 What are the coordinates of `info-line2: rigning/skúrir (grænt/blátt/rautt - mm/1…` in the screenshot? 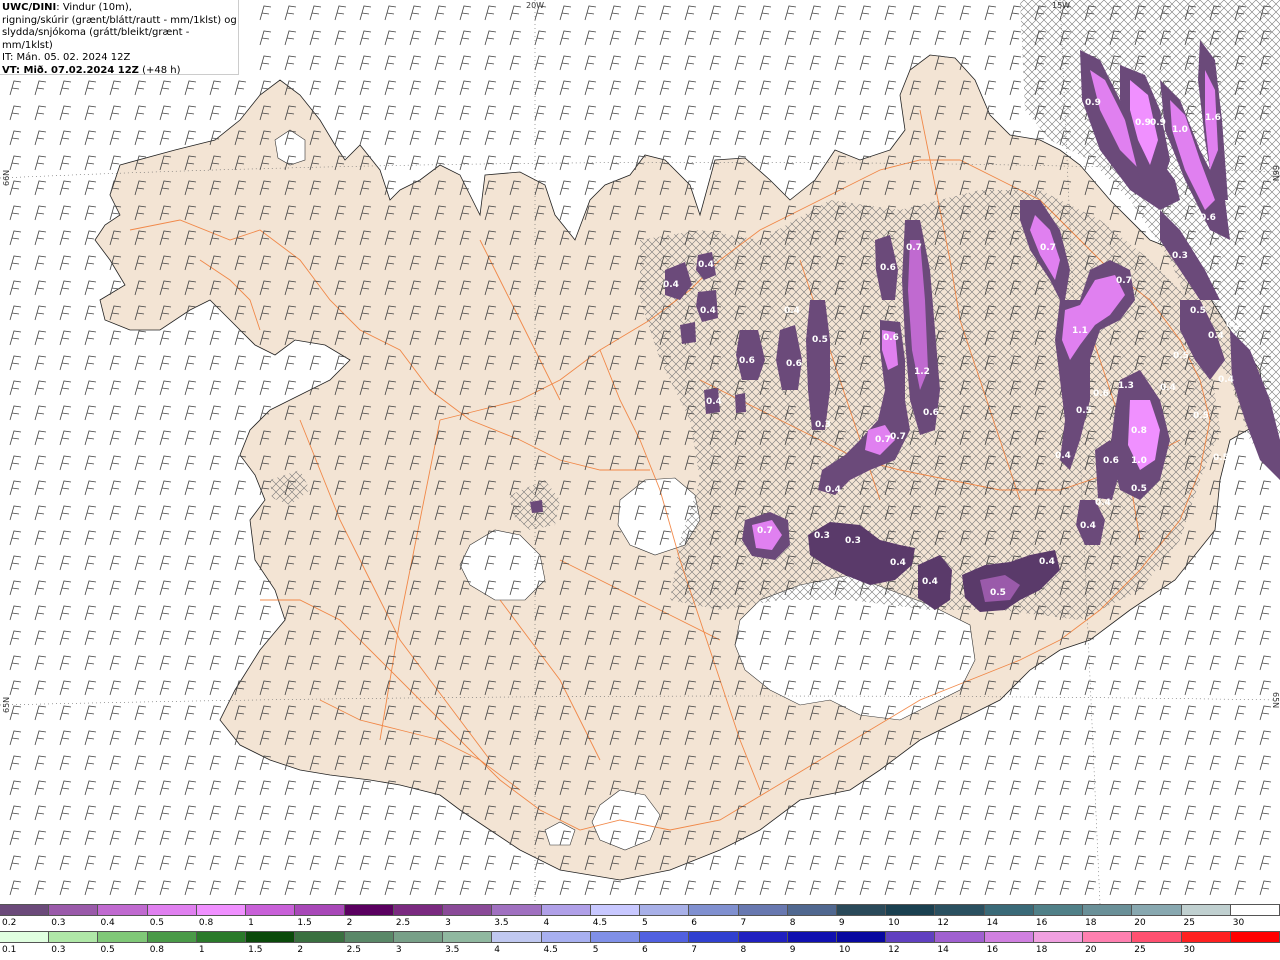 It's located at (119, 20).